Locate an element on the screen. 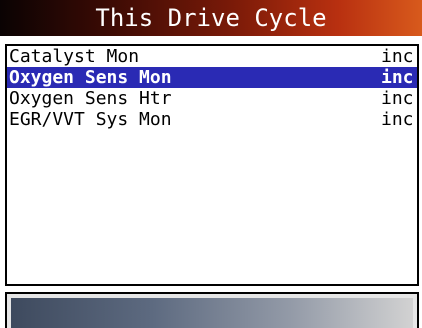  list-item-oxygen-sens-mon: Oxygen Sens Mon inc is located at coordinates (212, 77).